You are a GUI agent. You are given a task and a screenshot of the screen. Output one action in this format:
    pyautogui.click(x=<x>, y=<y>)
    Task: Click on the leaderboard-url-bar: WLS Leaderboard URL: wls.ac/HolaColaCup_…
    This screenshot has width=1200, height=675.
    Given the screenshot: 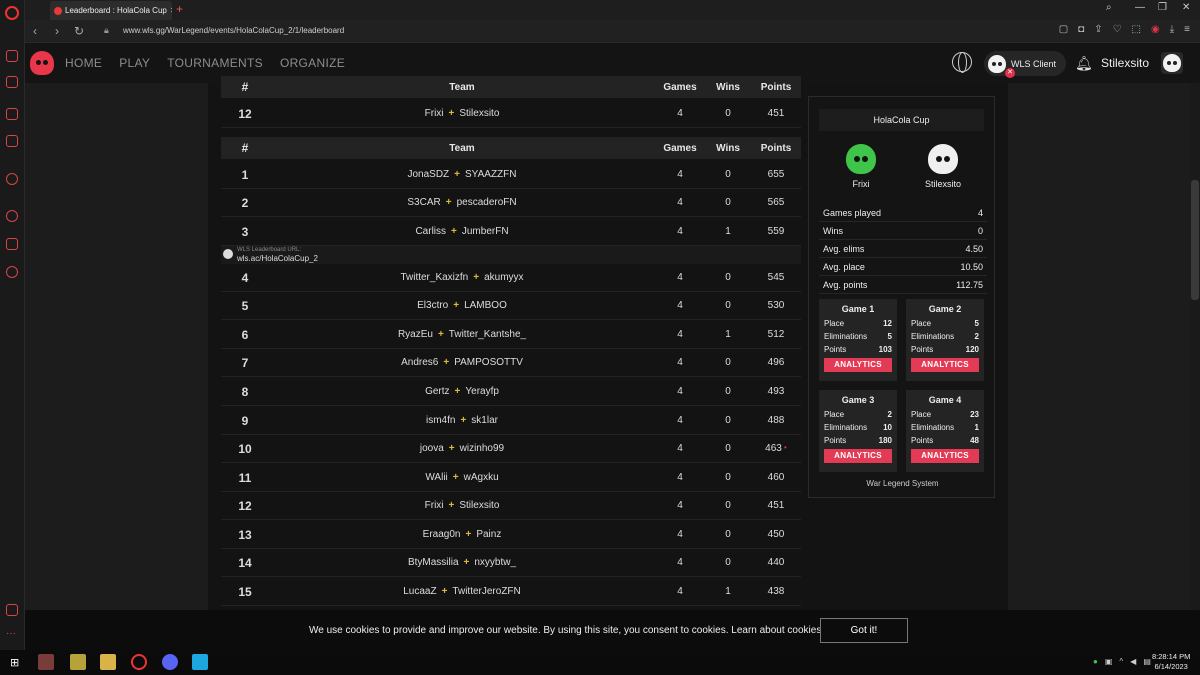 What is the action you would take?
    pyautogui.click(x=511, y=255)
    